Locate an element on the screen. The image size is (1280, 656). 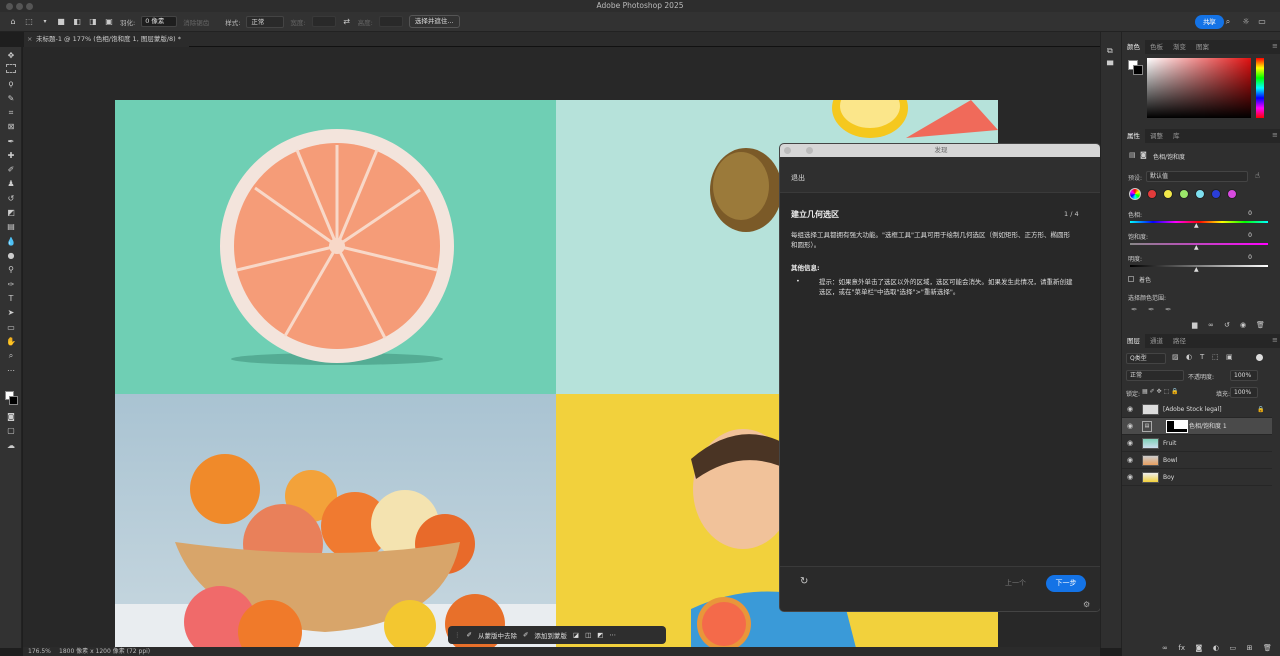
next-button: 下一步 is located at coordinates (1066, 583).